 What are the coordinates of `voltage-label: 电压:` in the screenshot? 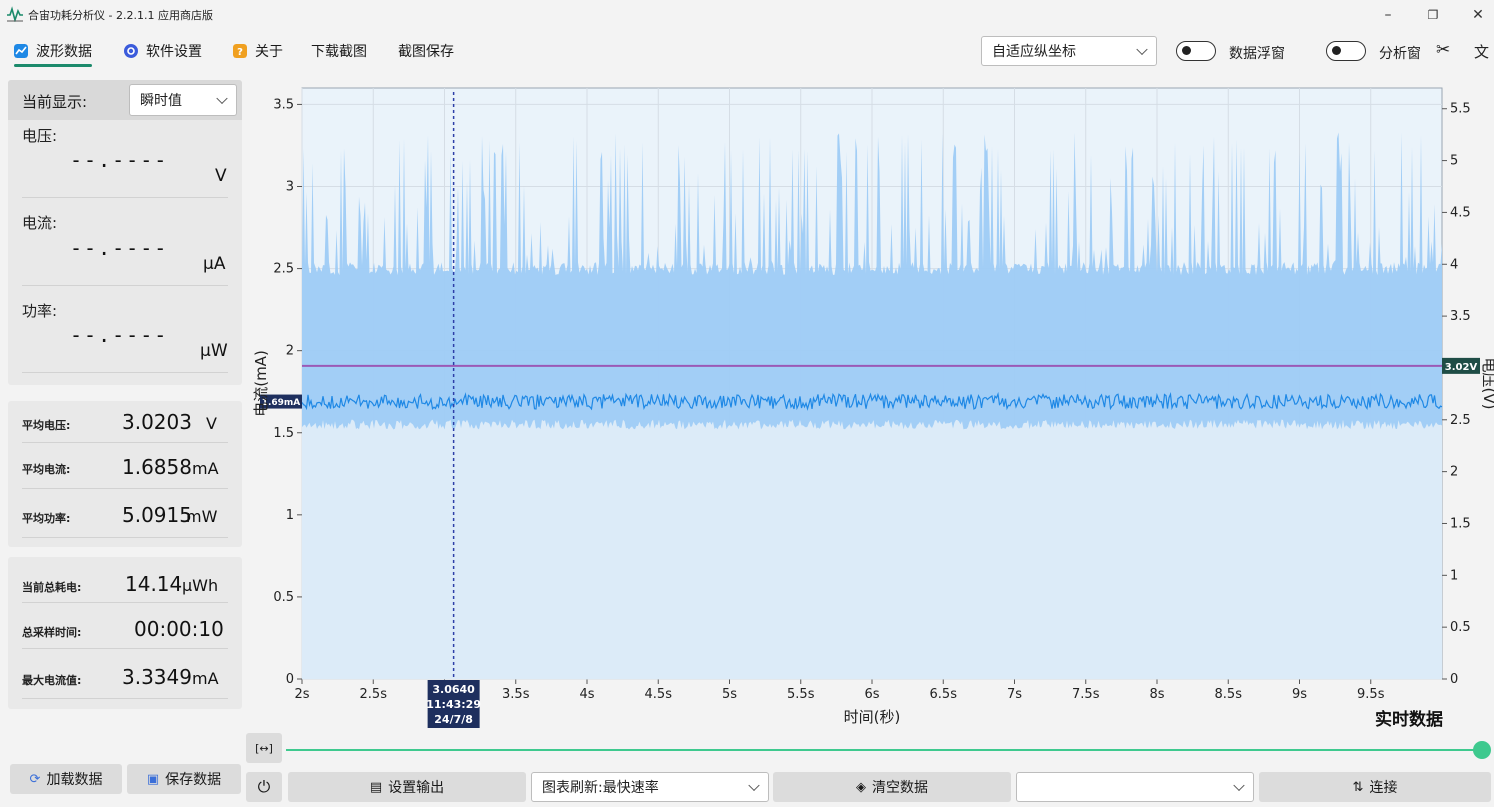 It's located at (40, 136).